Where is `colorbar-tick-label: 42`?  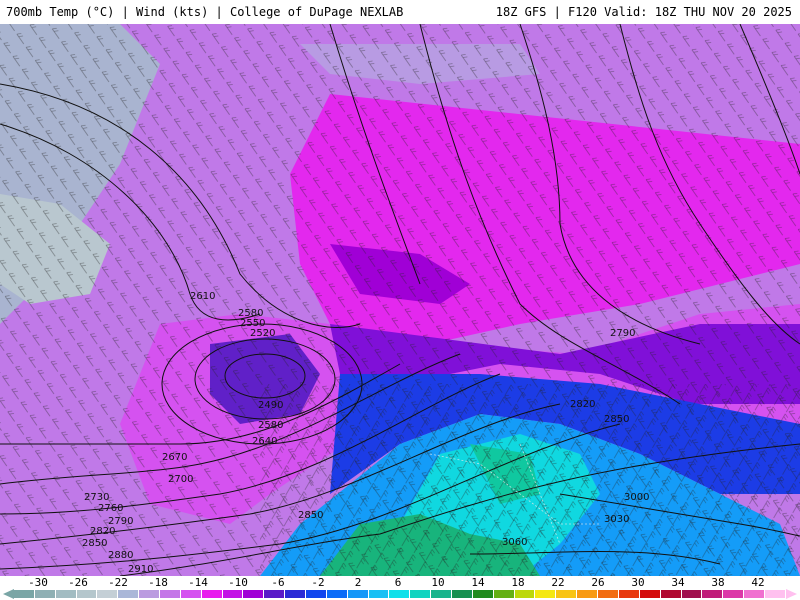
colorbar-tick-label: 42 is located at coordinates (758, 582).